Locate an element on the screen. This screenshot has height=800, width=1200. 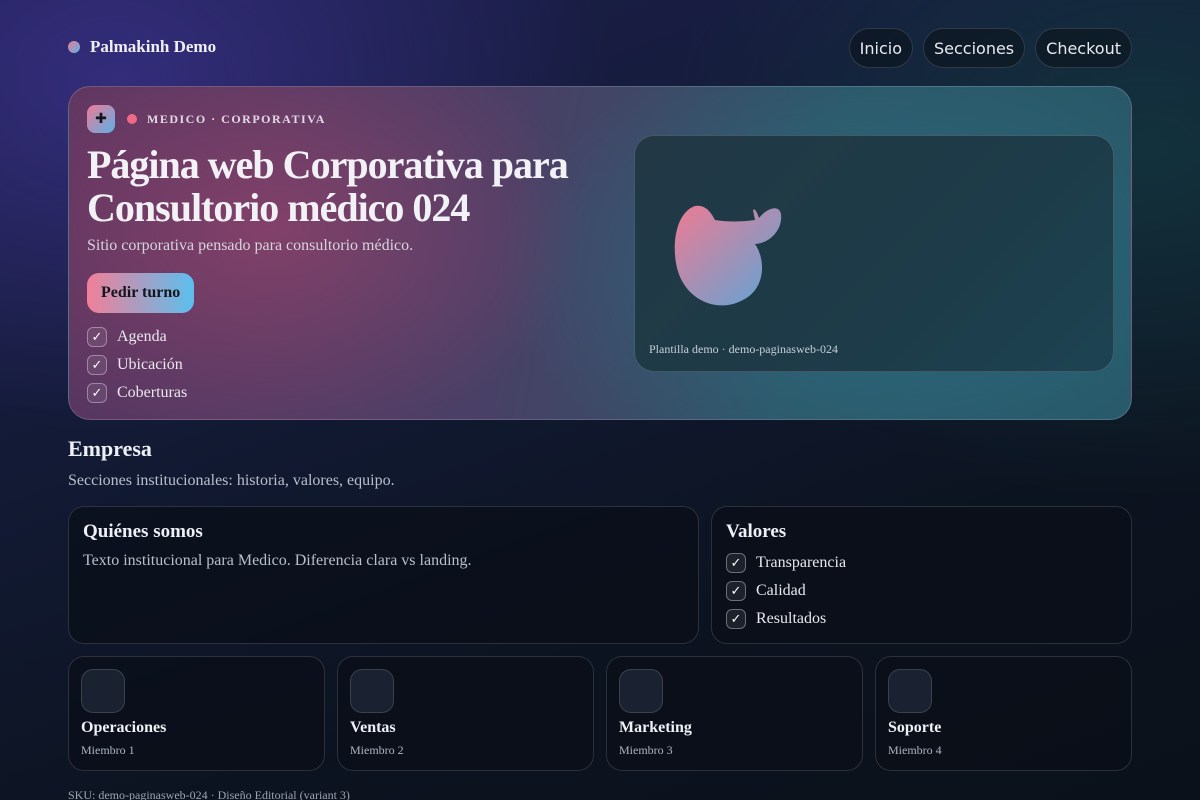
values-title: Valores is located at coordinates (756, 531).